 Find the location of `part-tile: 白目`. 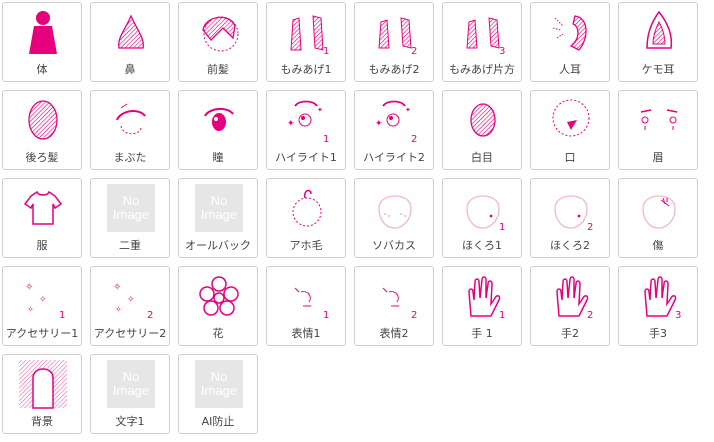

part-tile: 白目 is located at coordinates (482, 130).